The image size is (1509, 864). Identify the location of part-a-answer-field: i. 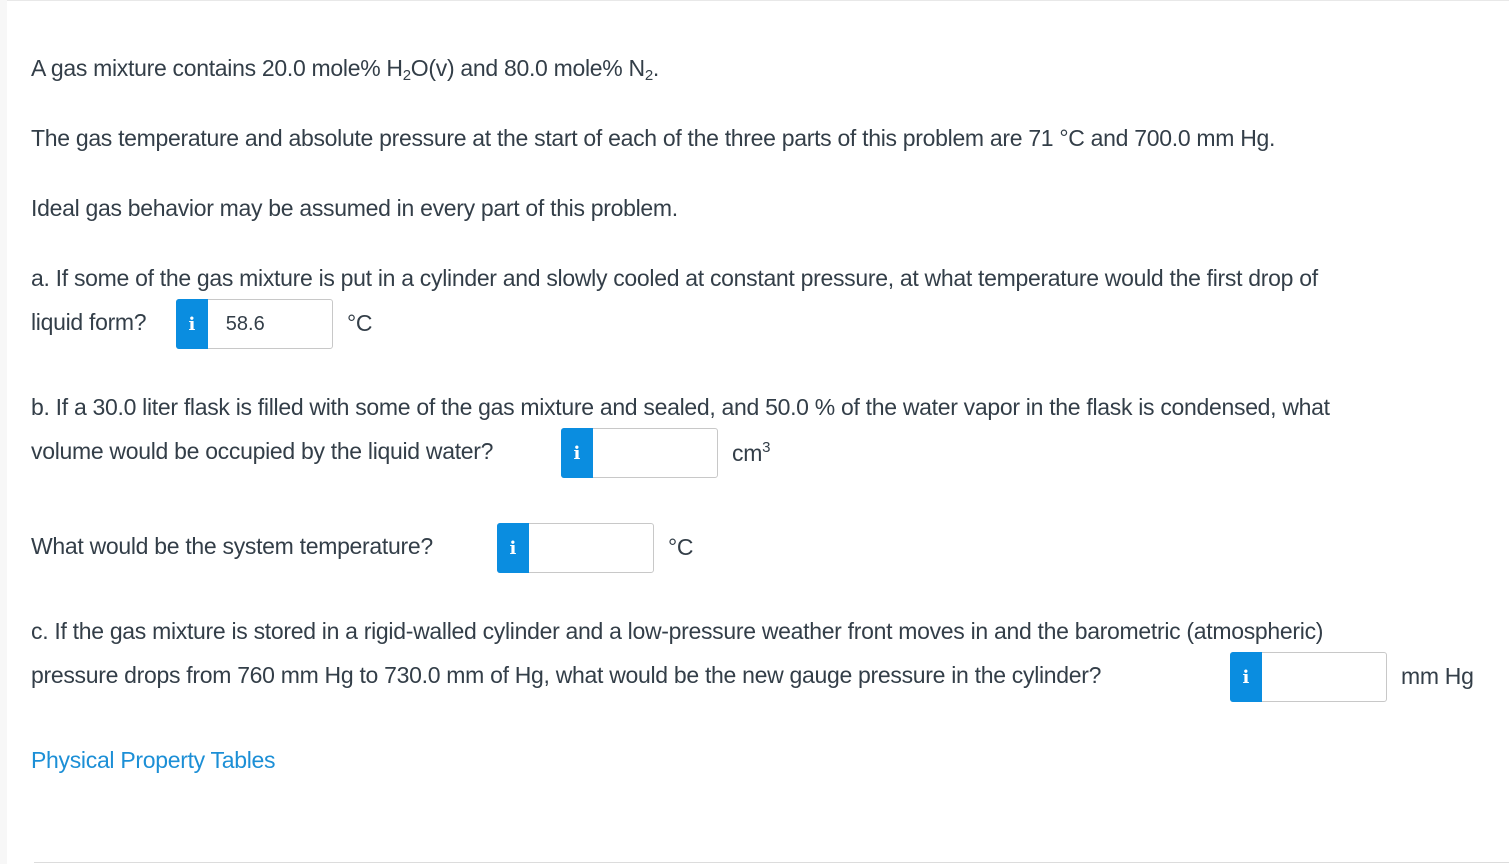
(254, 324).